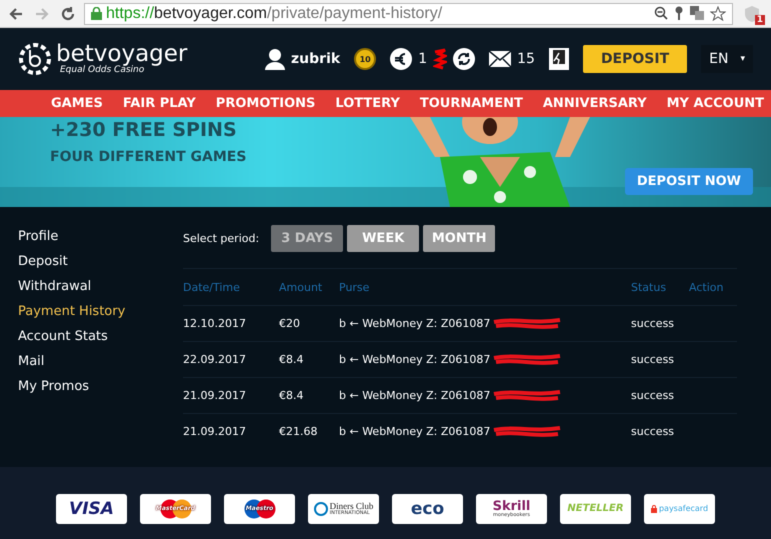 The height and width of the screenshot is (539, 771). I want to click on sidebar-link: Account Stats, so click(100, 336).